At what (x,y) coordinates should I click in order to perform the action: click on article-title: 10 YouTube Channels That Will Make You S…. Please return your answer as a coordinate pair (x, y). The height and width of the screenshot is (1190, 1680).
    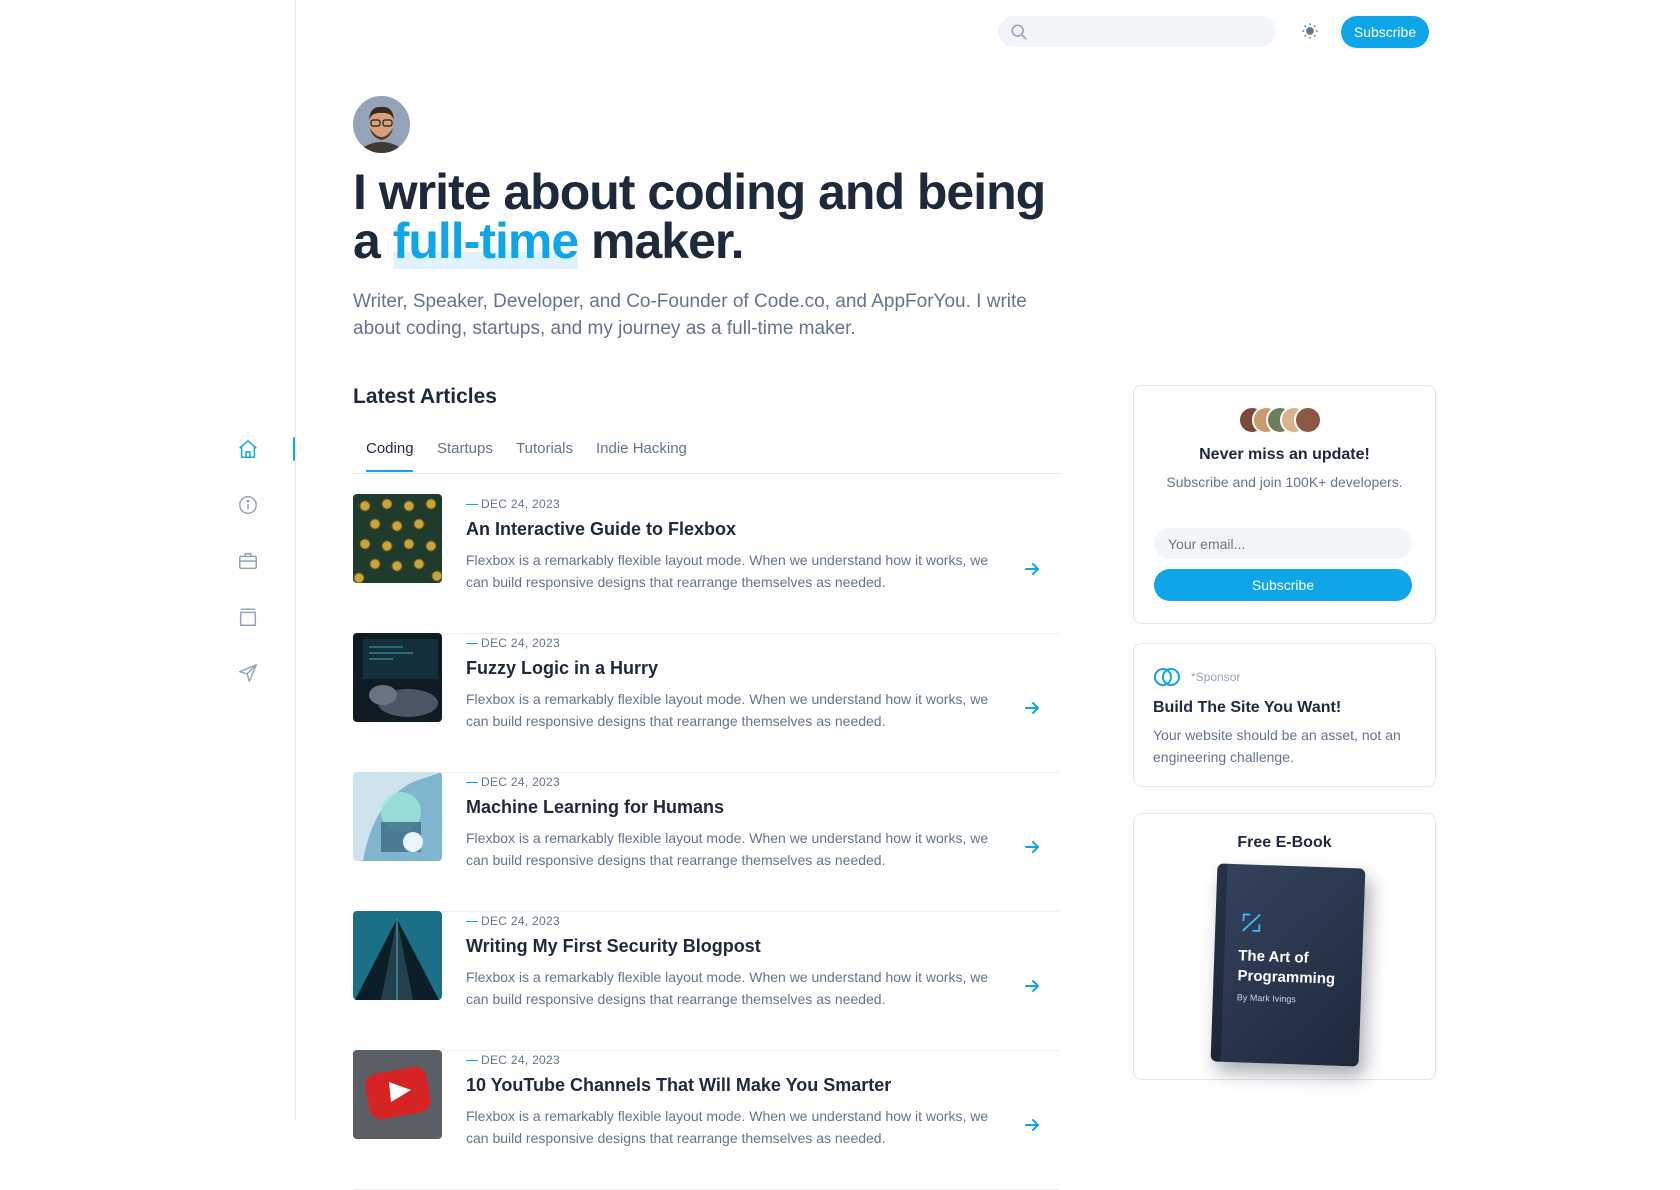
    Looking at the image, I should click on (678, 1085).